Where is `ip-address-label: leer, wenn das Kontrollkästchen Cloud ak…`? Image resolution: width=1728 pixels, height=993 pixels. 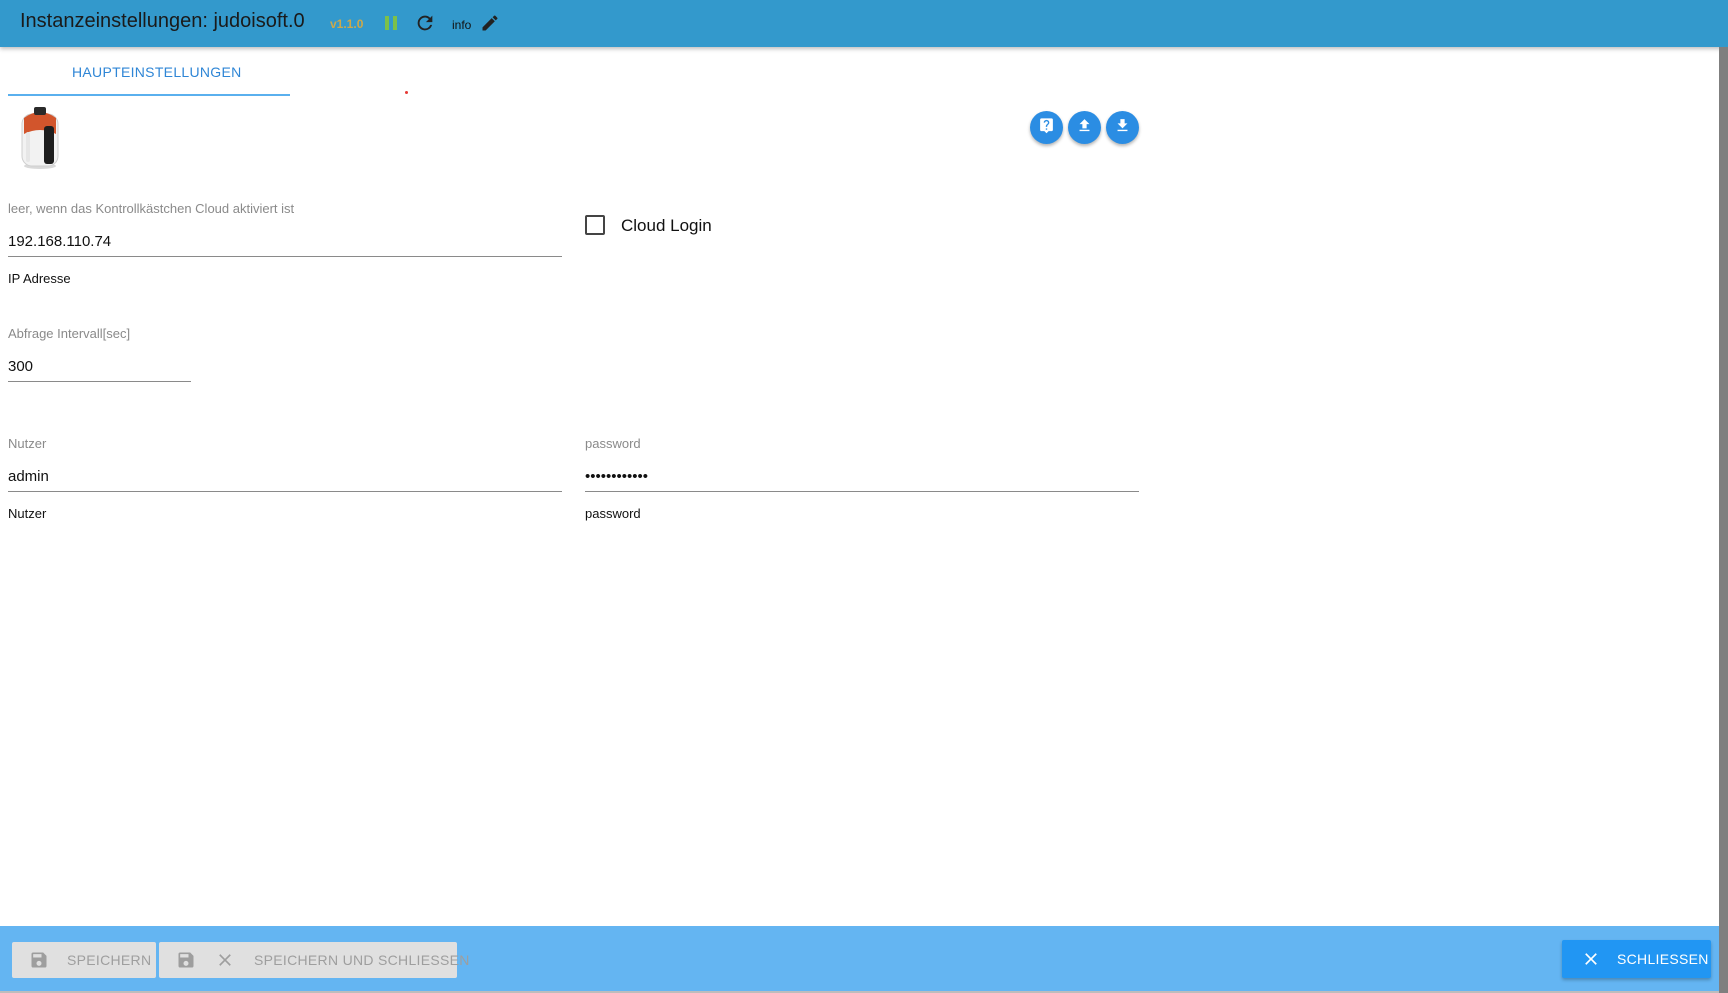
ip-address-label: leer, wenn das Kontrollkästchen Cloud ak… is located at coordinates (151, 208).